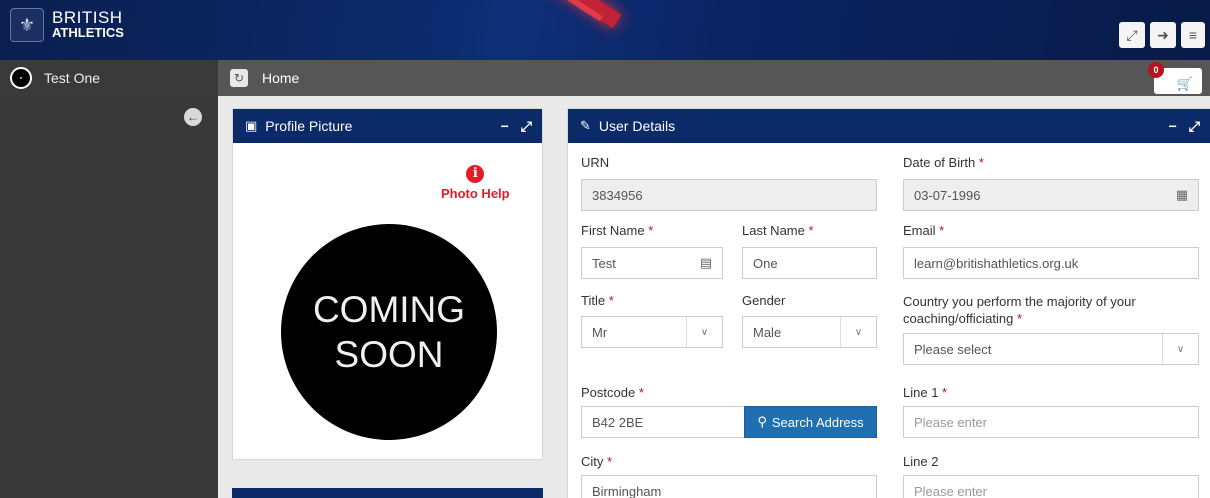  What do you see at coordinates (663, 422) in the screenshot?
I see `postcode-field: B42 2BE` at bounding box center [663, 422].